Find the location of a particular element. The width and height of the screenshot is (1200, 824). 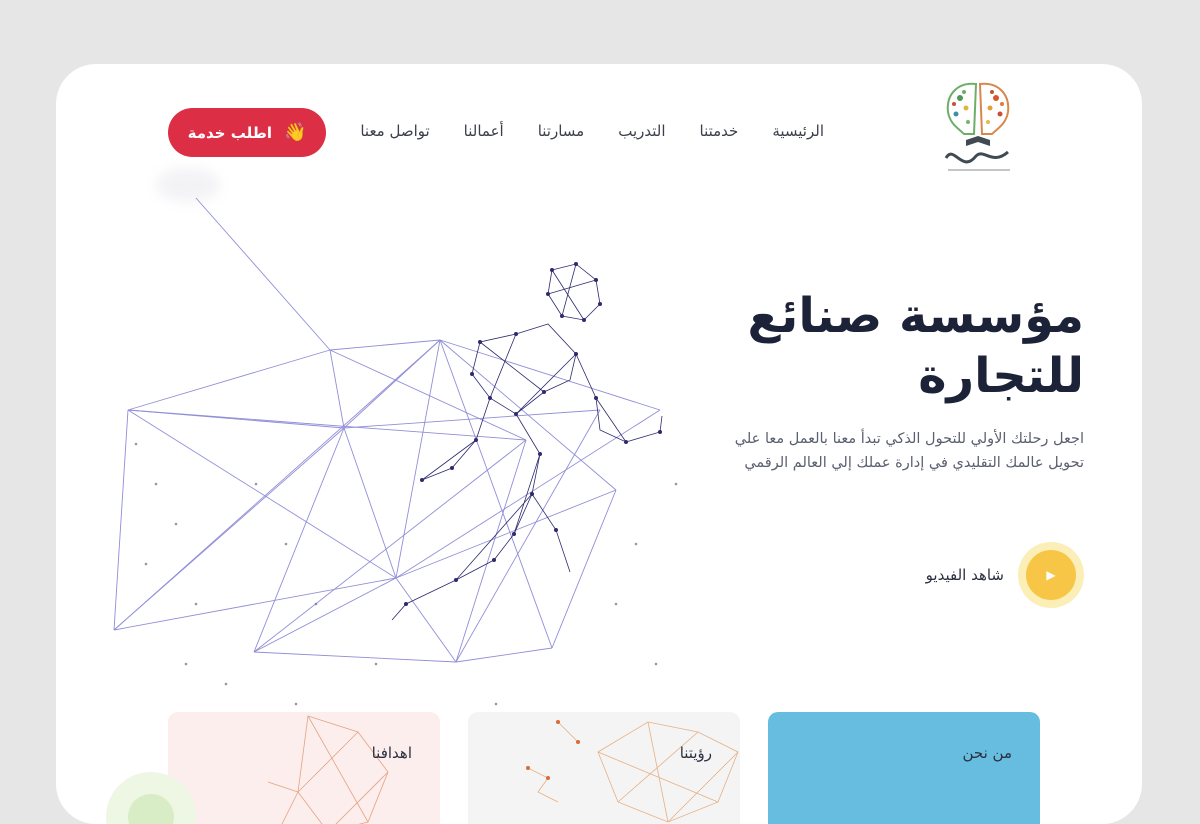

logo-book-icon is located at coordinates (978, 141).